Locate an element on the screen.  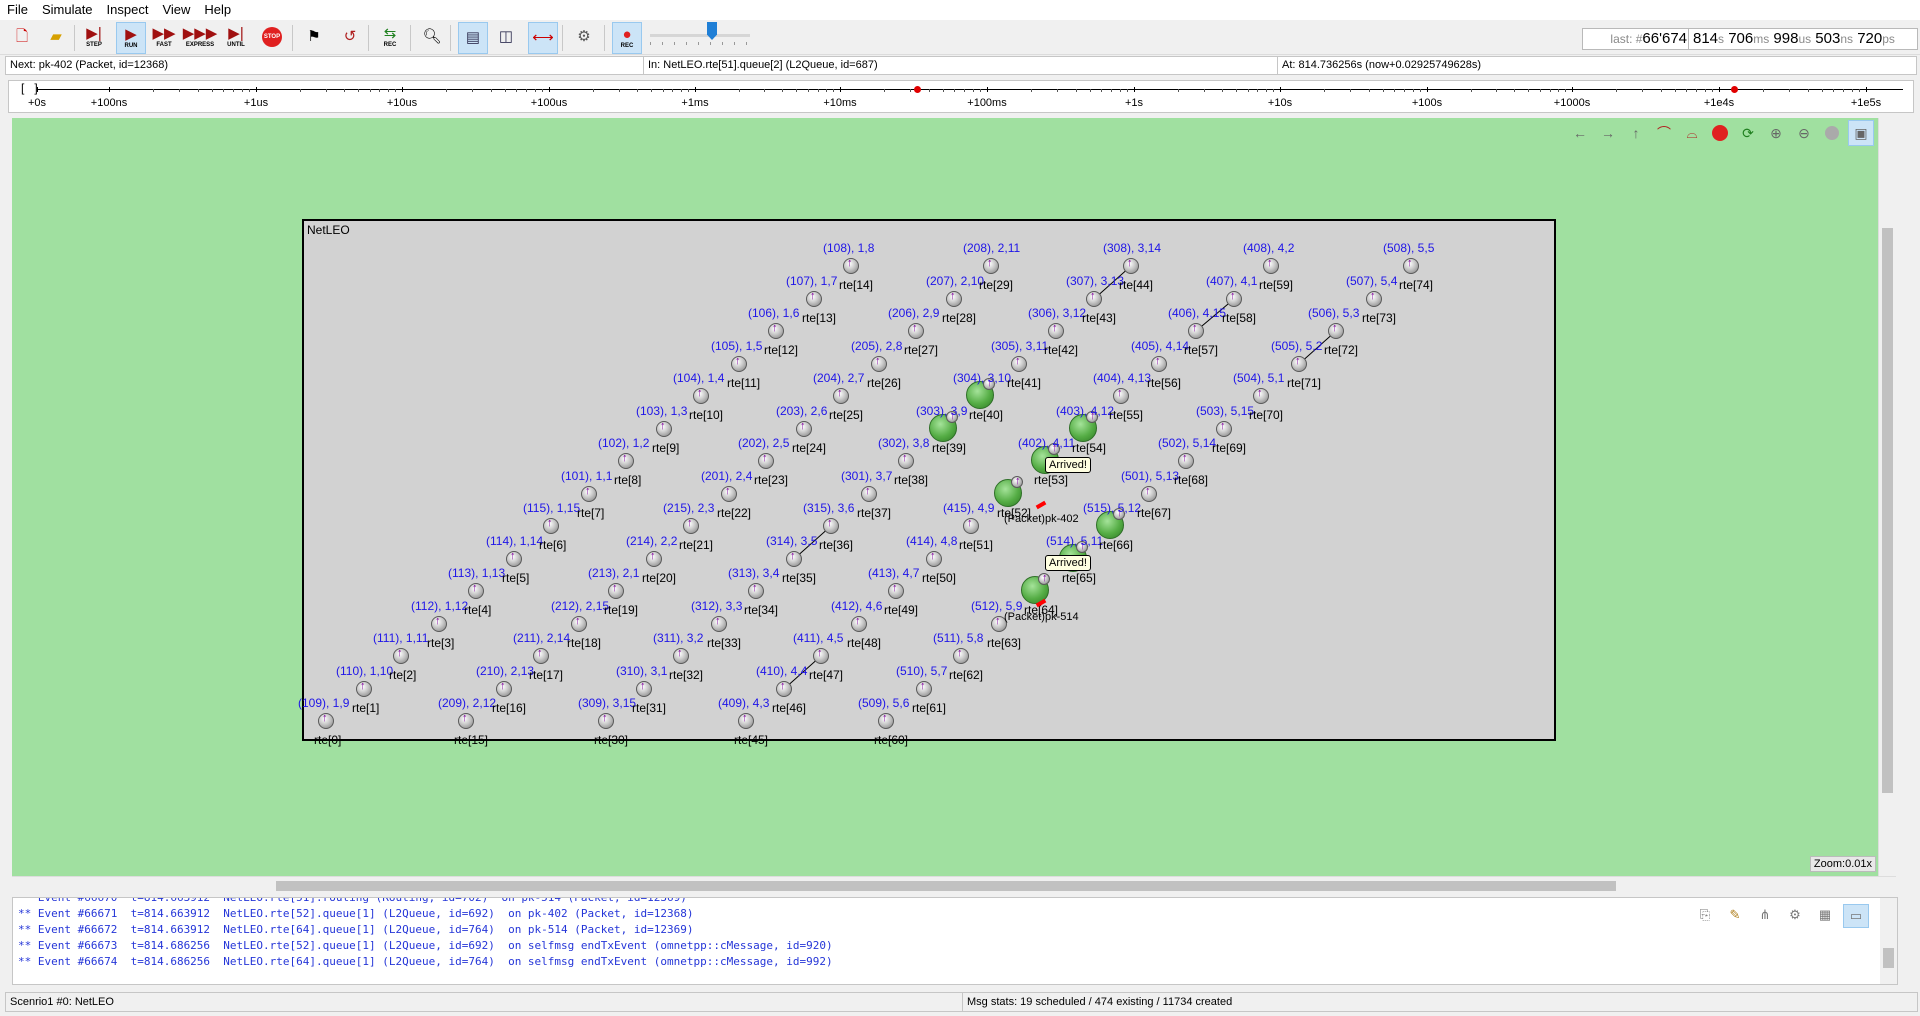
satellite-name-label: rte[50] is located at coordinates (939, 578).